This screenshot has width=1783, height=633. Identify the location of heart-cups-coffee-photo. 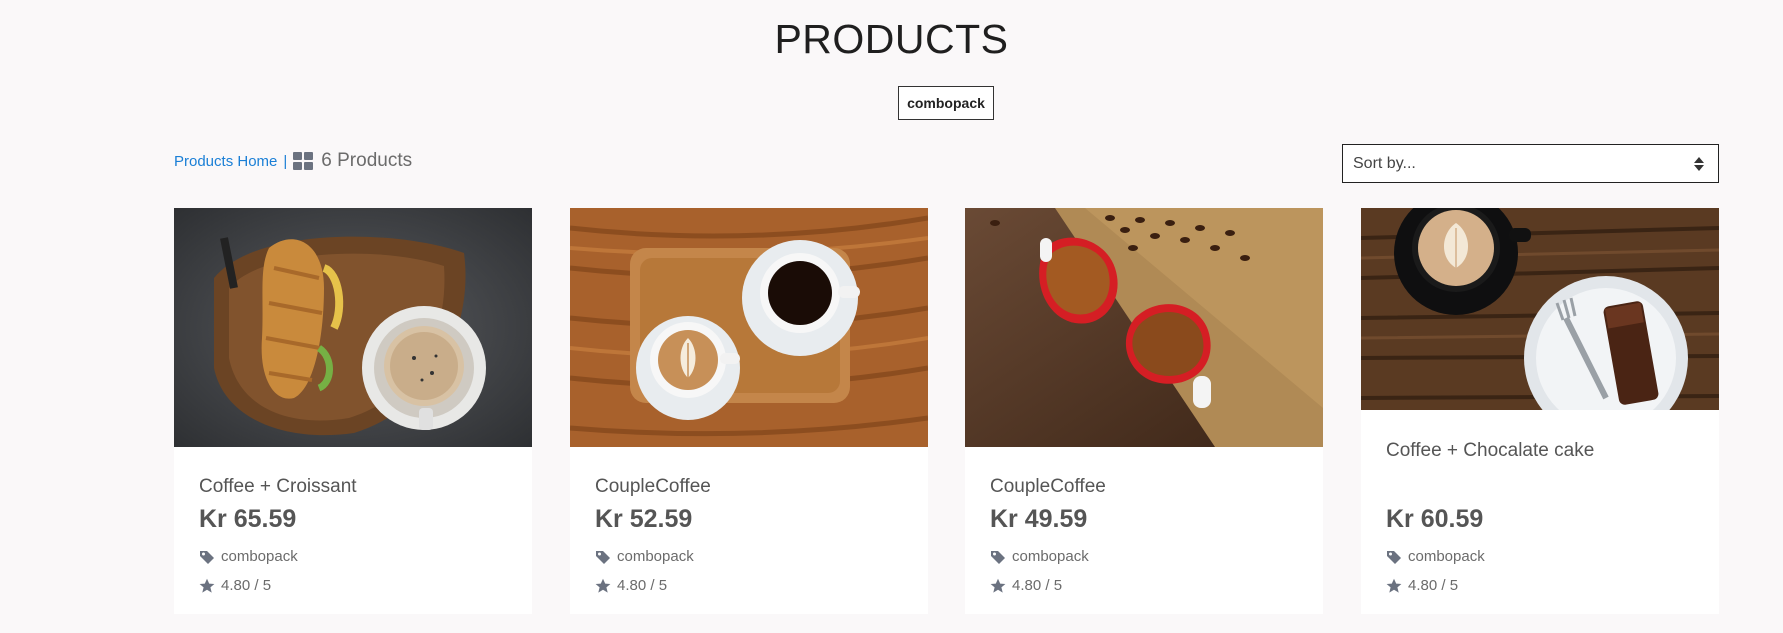
(1144, 327).